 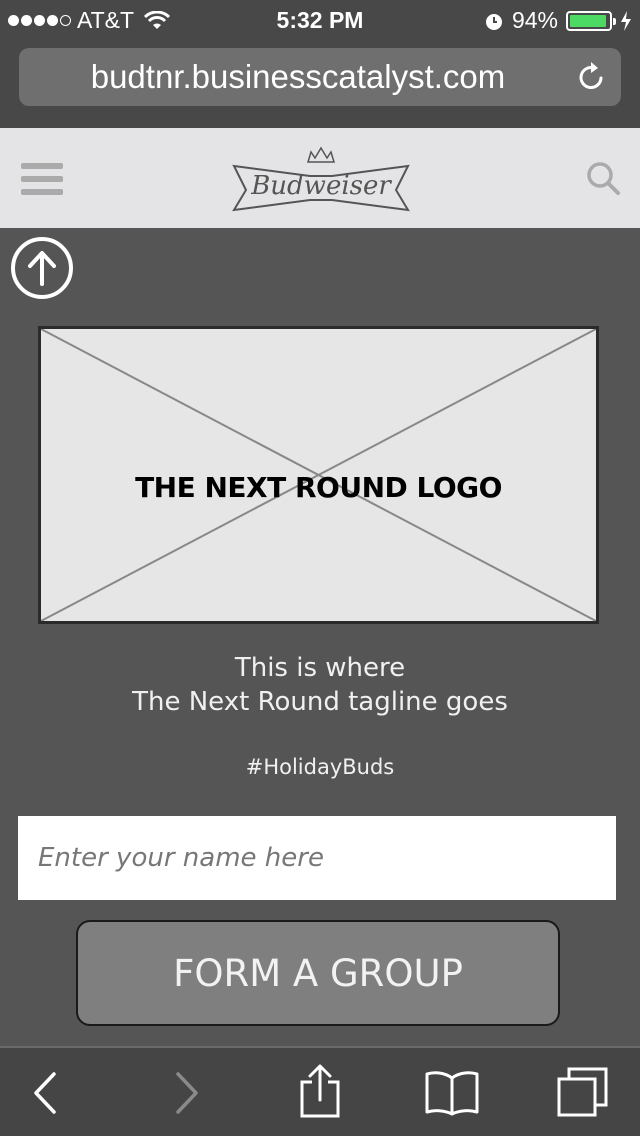 What do you see at coordinates (592, 76) in the screenshot?
I see `reload-icon` at bounding box center [592, 76].